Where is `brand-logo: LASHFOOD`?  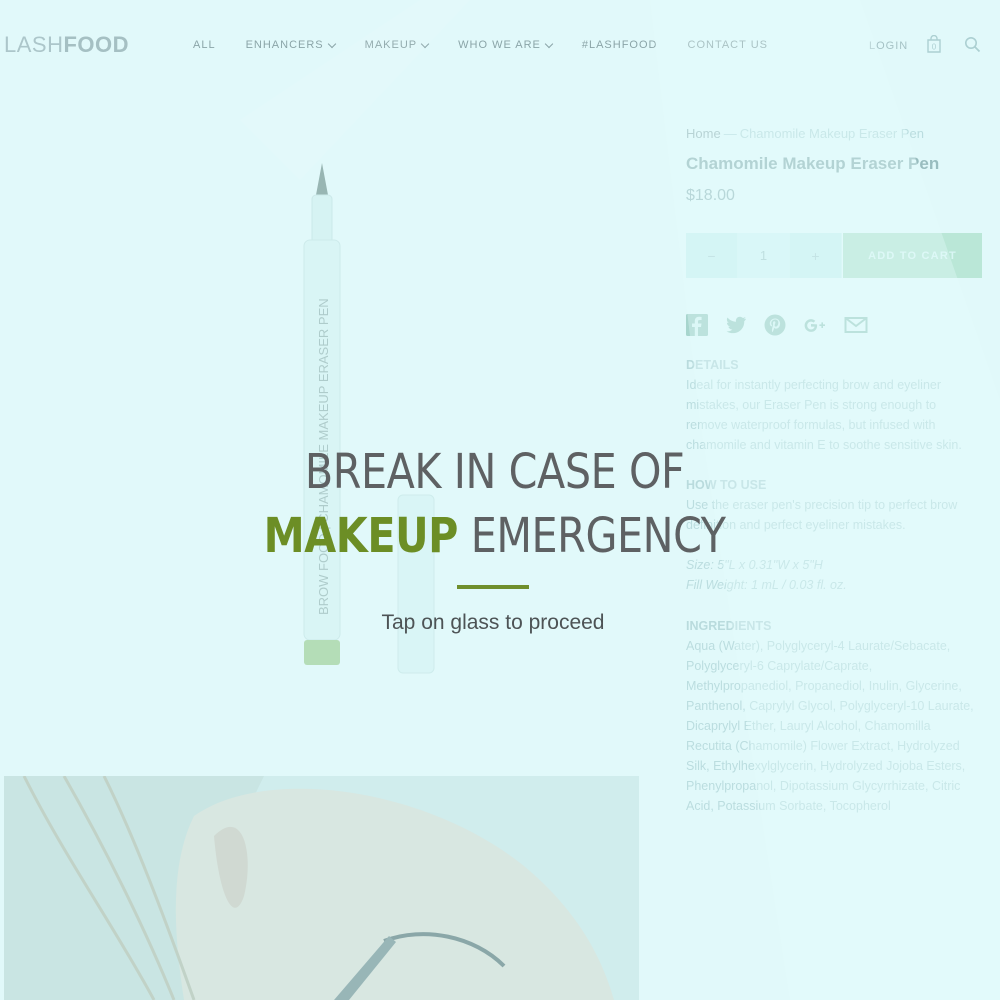
brand-logo: LASHFOOD is located at coordinates (66, 45).